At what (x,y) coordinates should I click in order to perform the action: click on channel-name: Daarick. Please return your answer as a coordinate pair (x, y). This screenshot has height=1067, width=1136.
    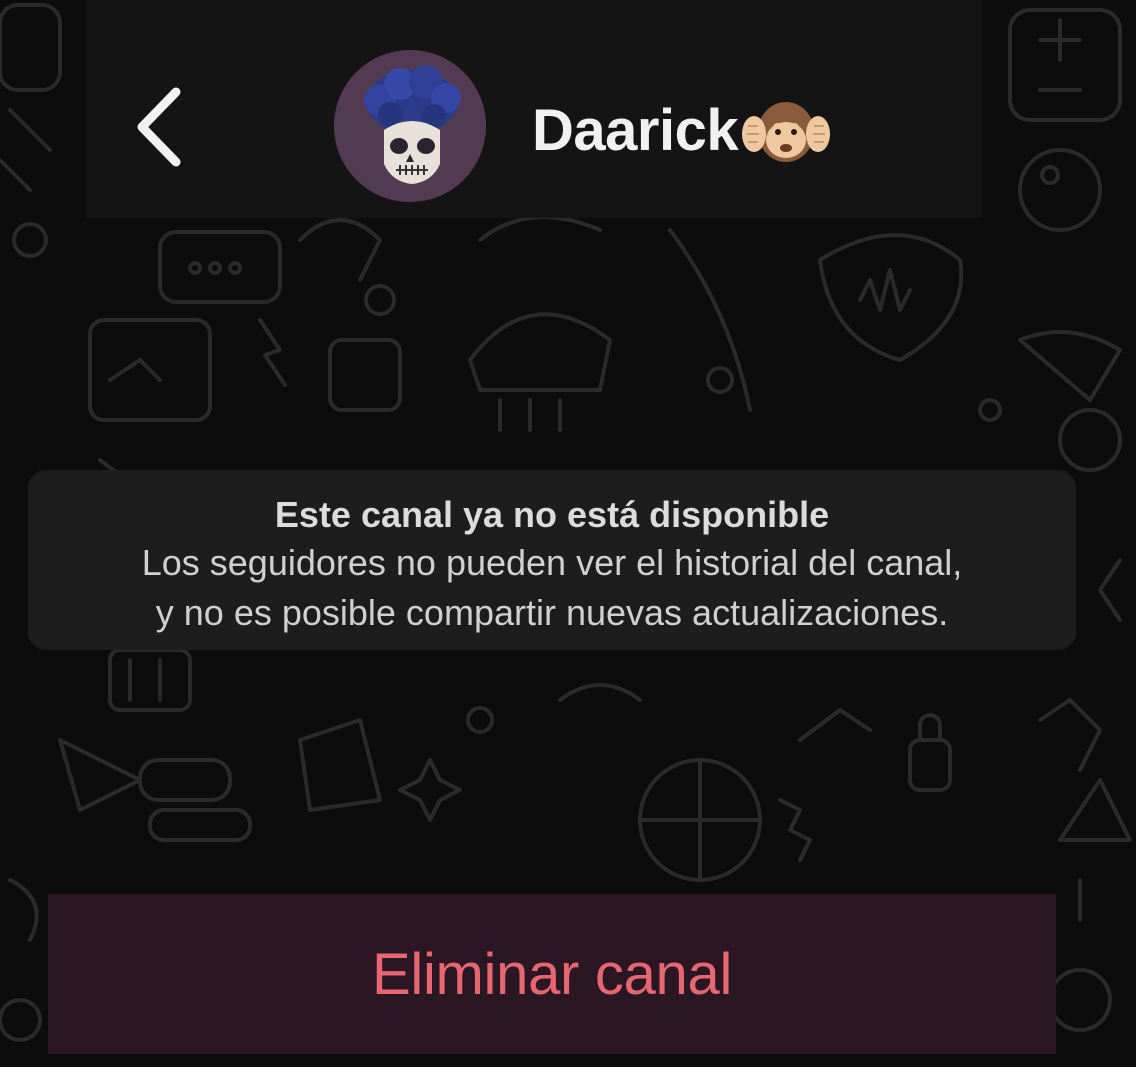
    Looking at the image, I should click on (635, 130).